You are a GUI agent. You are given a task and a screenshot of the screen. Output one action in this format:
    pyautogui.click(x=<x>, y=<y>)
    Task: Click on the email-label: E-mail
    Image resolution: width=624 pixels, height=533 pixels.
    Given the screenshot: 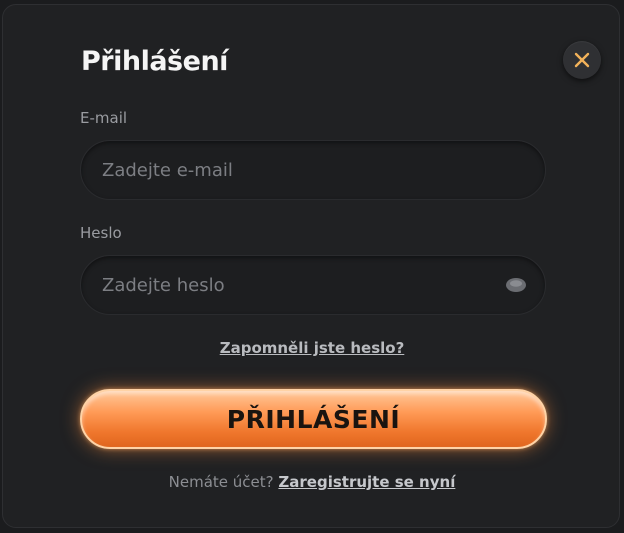 What is the action you would take?
    pyautogui.click(x=104, y=118)
    